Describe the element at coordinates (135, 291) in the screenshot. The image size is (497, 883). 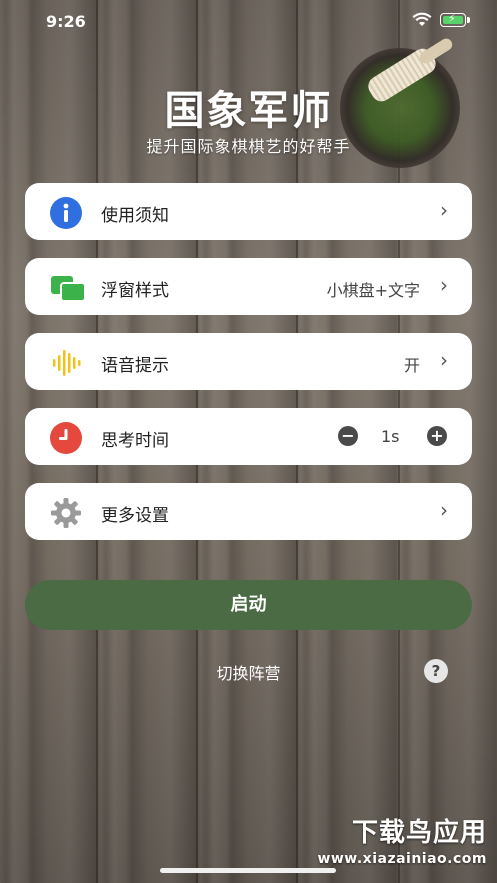
I see `float-style-label: 浮窗样式` at that location.